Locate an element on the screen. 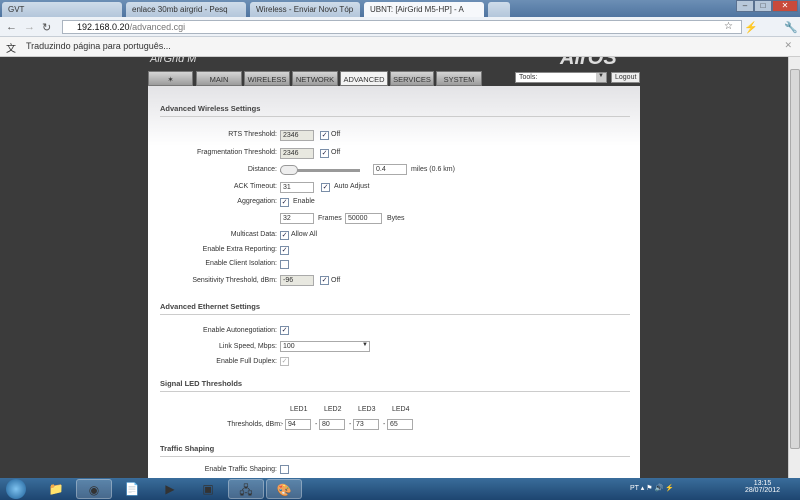 This screenshot has width=800, height=500. frag-off-checkbox: ✓ is located at coordinates (324, 153).